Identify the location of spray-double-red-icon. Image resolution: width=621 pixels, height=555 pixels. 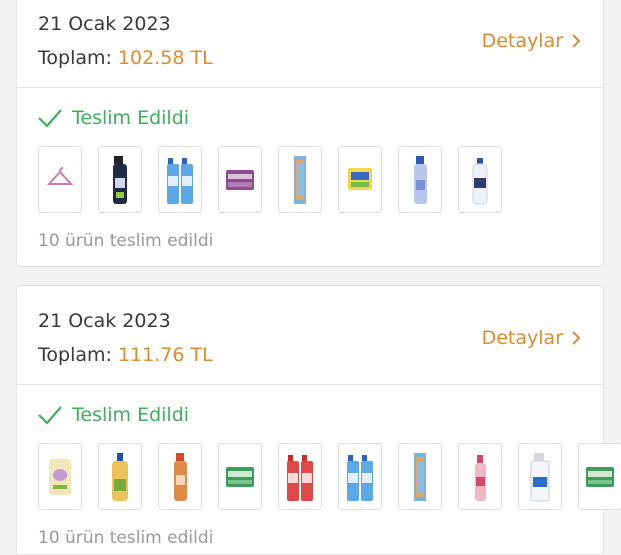
(300, 477).